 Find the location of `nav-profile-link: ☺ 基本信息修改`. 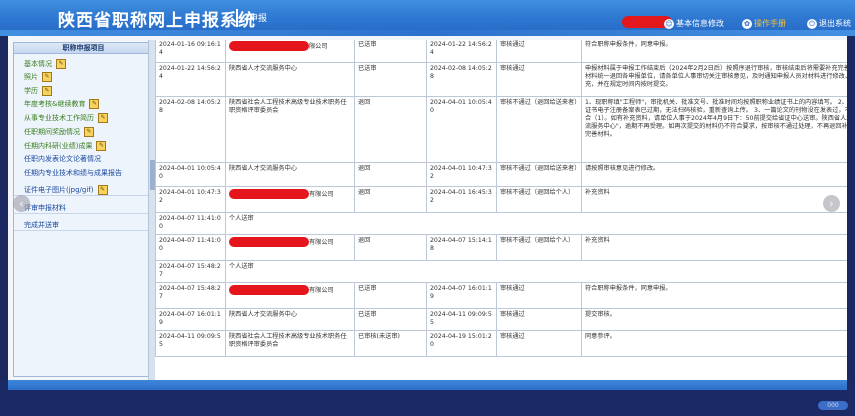

nav-profile-link: ☺ 基本信息修改 is located at coordinates (694, 23).